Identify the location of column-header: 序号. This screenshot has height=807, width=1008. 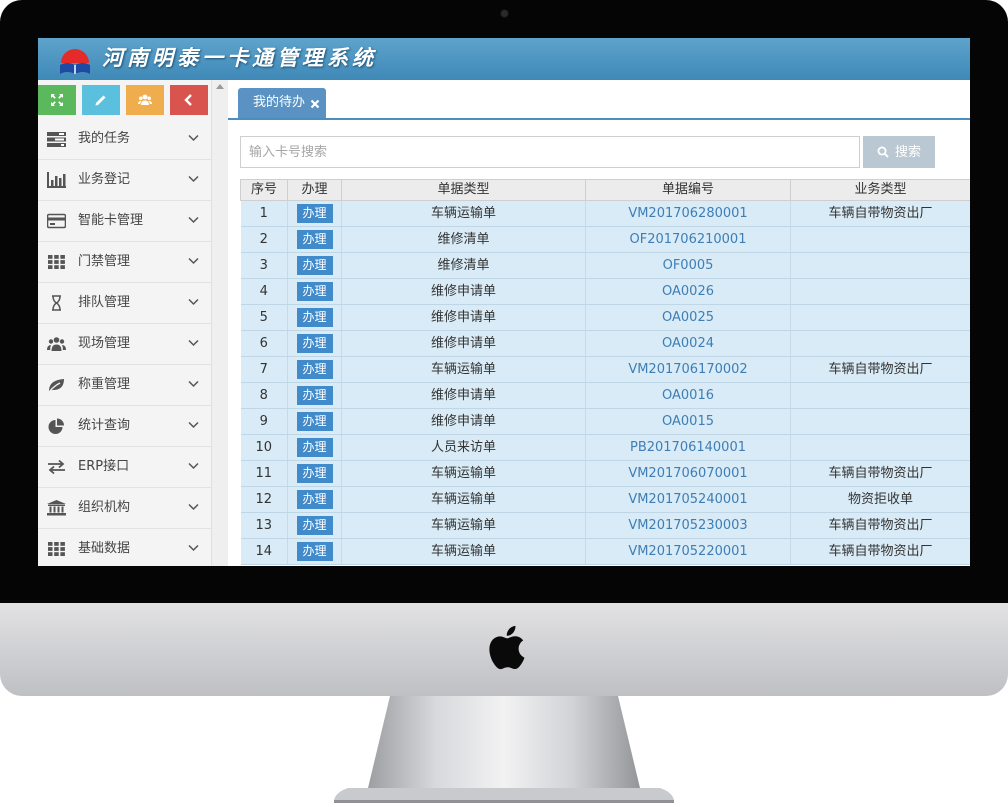
(264, 190).